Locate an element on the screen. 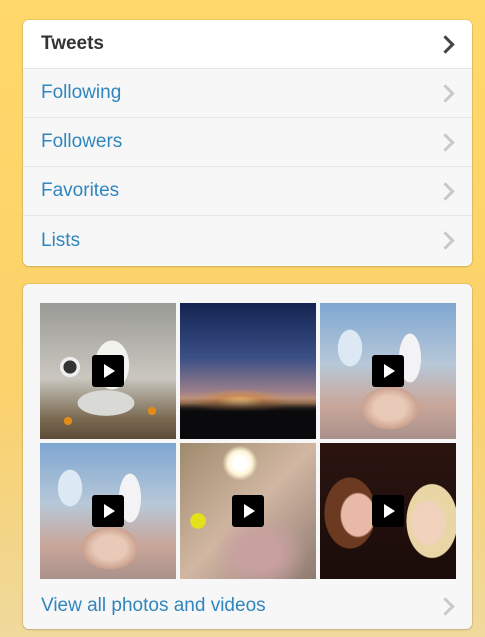 This screenshot has height=637, width=485. view-all-photos-link: View all photos and videos is located at coordinates (247, 606).